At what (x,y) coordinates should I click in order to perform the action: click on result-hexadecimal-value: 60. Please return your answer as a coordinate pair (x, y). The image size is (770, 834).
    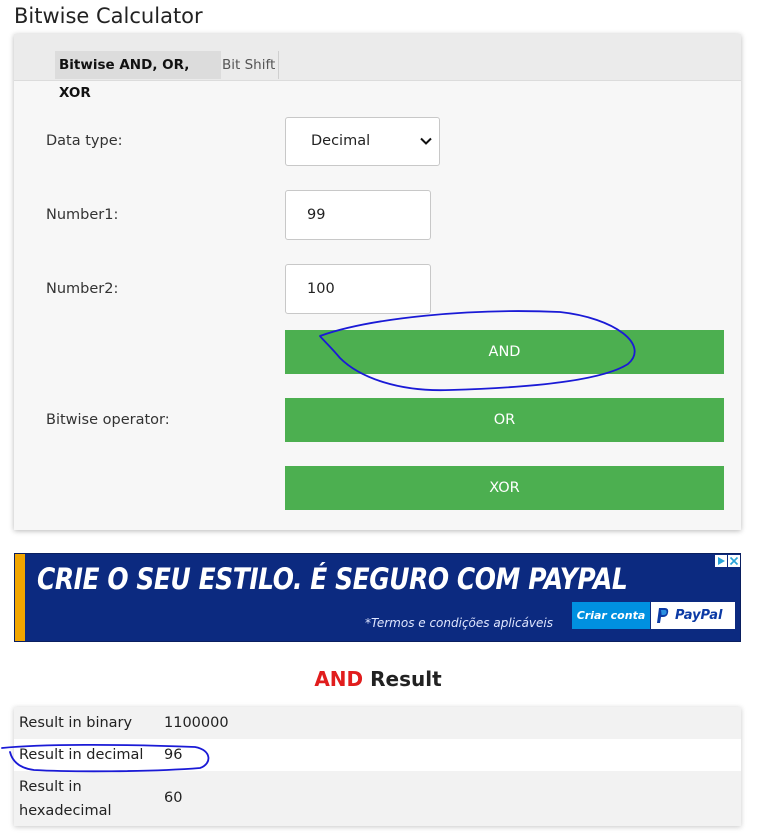
    Looking at the image, I should click on (173, 798).